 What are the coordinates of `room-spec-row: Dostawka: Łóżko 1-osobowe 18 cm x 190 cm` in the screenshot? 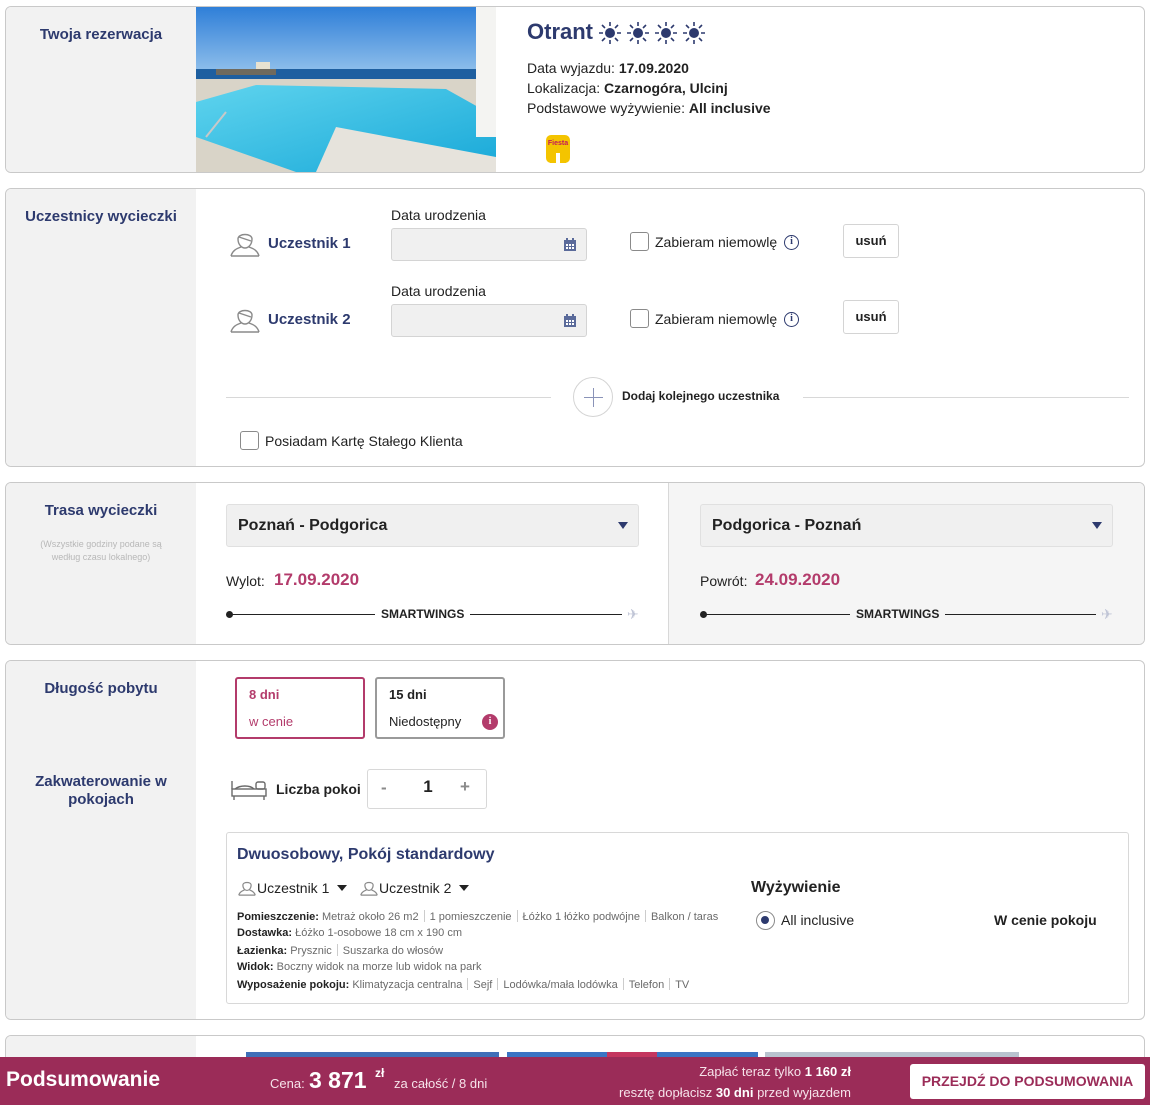 It's located at (349, 933).